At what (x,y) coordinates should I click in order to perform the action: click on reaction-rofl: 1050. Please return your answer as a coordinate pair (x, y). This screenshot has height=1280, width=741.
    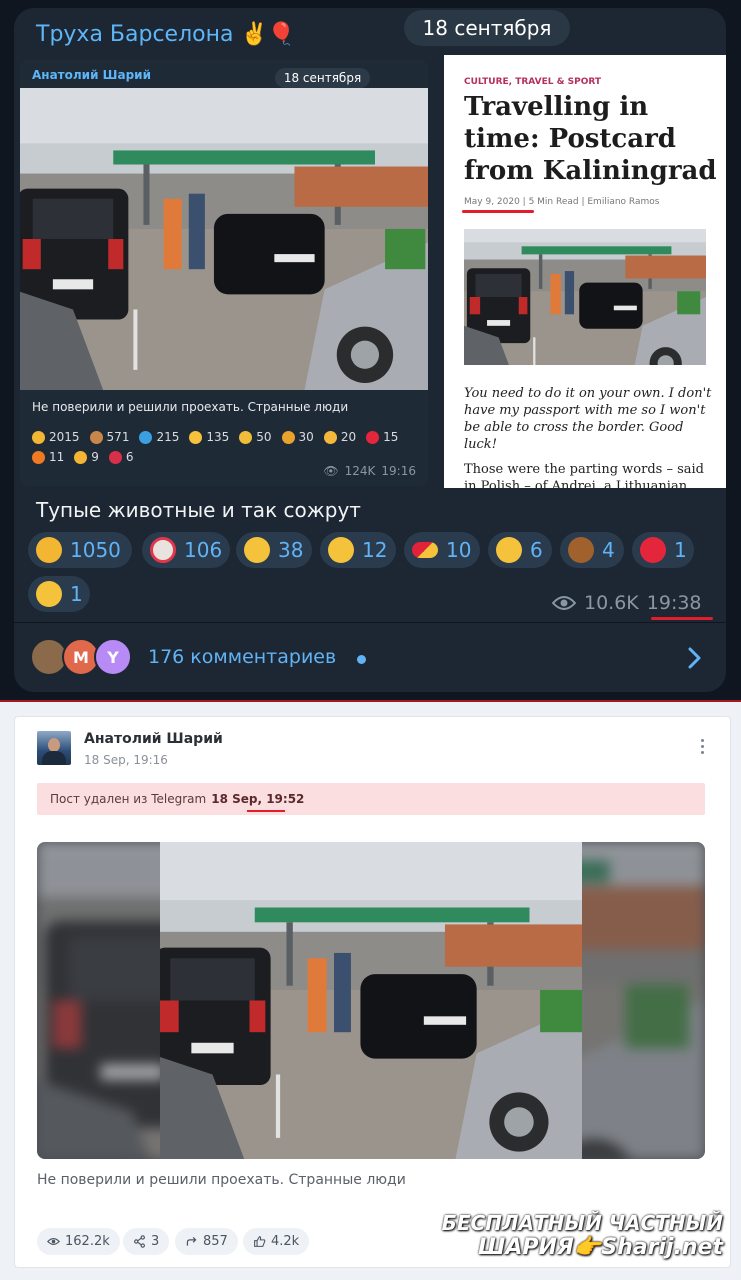
    Looking at the image, I should click on (80, 550).